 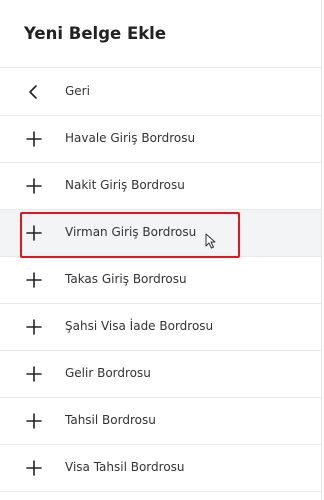 I want to click on back-item: Geri, so click(x=160, y=92).